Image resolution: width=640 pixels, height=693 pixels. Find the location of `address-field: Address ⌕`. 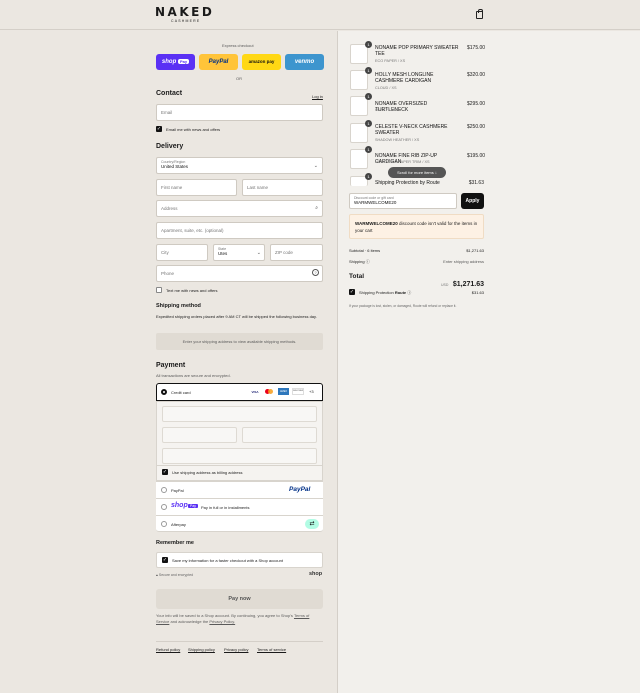

address-field: Address ⌕ is located at coordinates (239, 208).